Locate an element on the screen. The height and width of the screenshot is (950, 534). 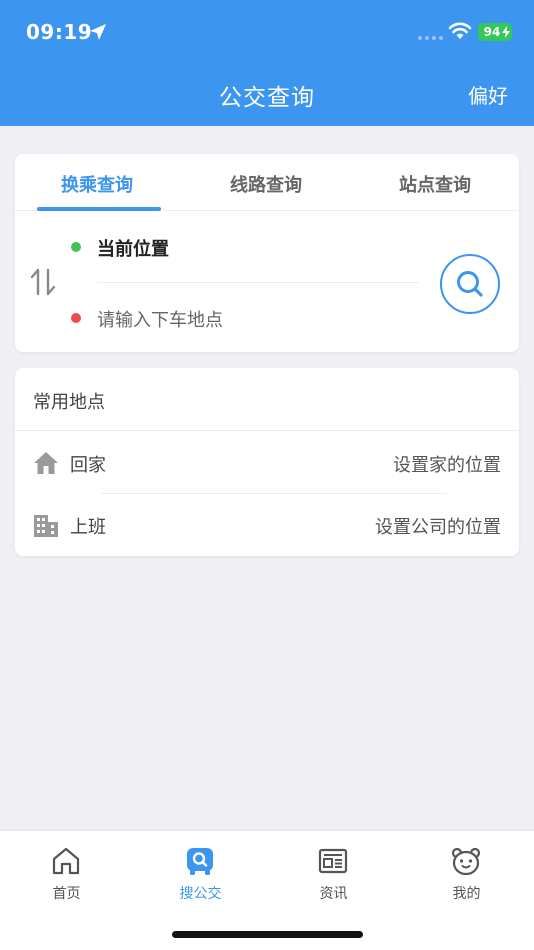
battery-level: 94 is located at coordinates (492, 32).